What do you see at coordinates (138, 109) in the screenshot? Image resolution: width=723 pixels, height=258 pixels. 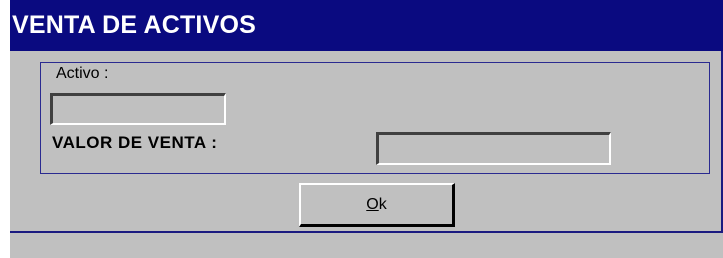 I see `activo-field` at bounding box center [138, 109].